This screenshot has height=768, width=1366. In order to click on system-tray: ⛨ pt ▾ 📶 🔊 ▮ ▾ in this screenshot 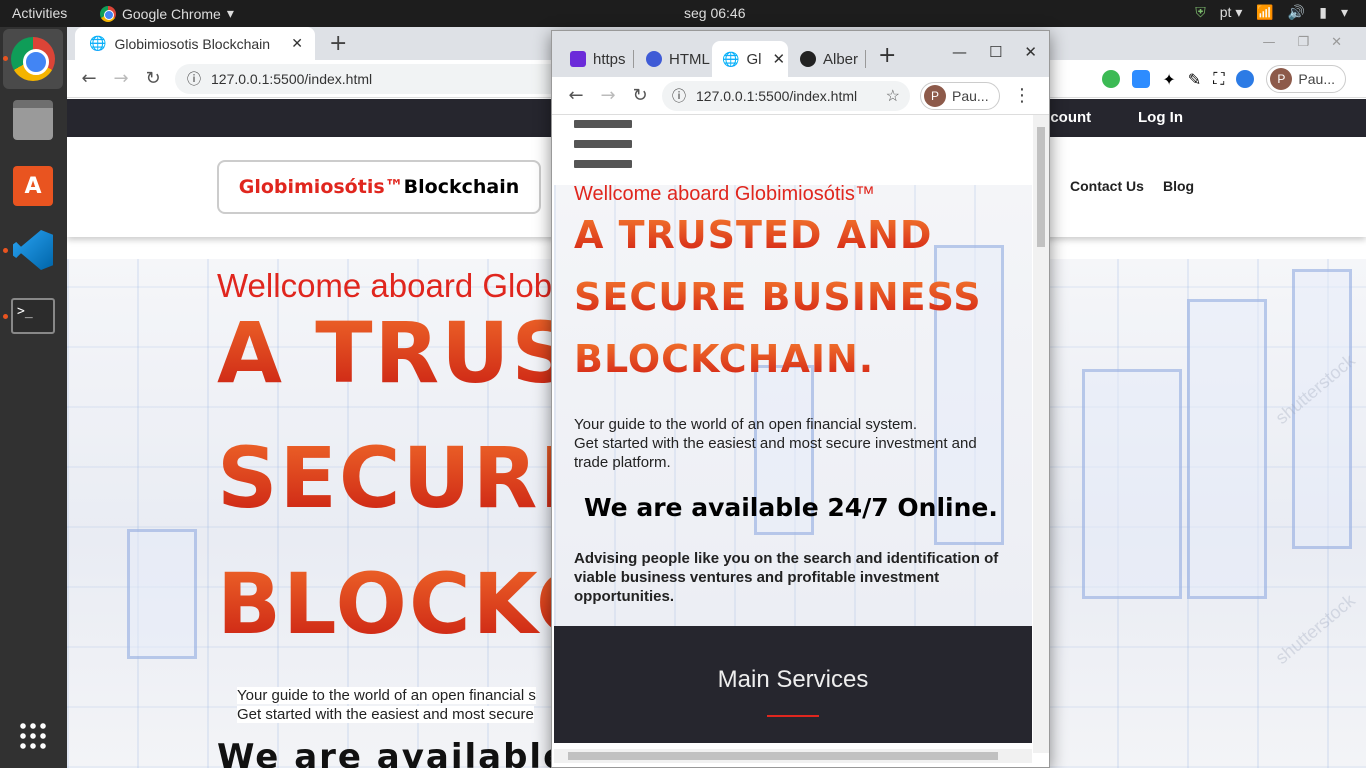, I will do `click(1271, 12)`.